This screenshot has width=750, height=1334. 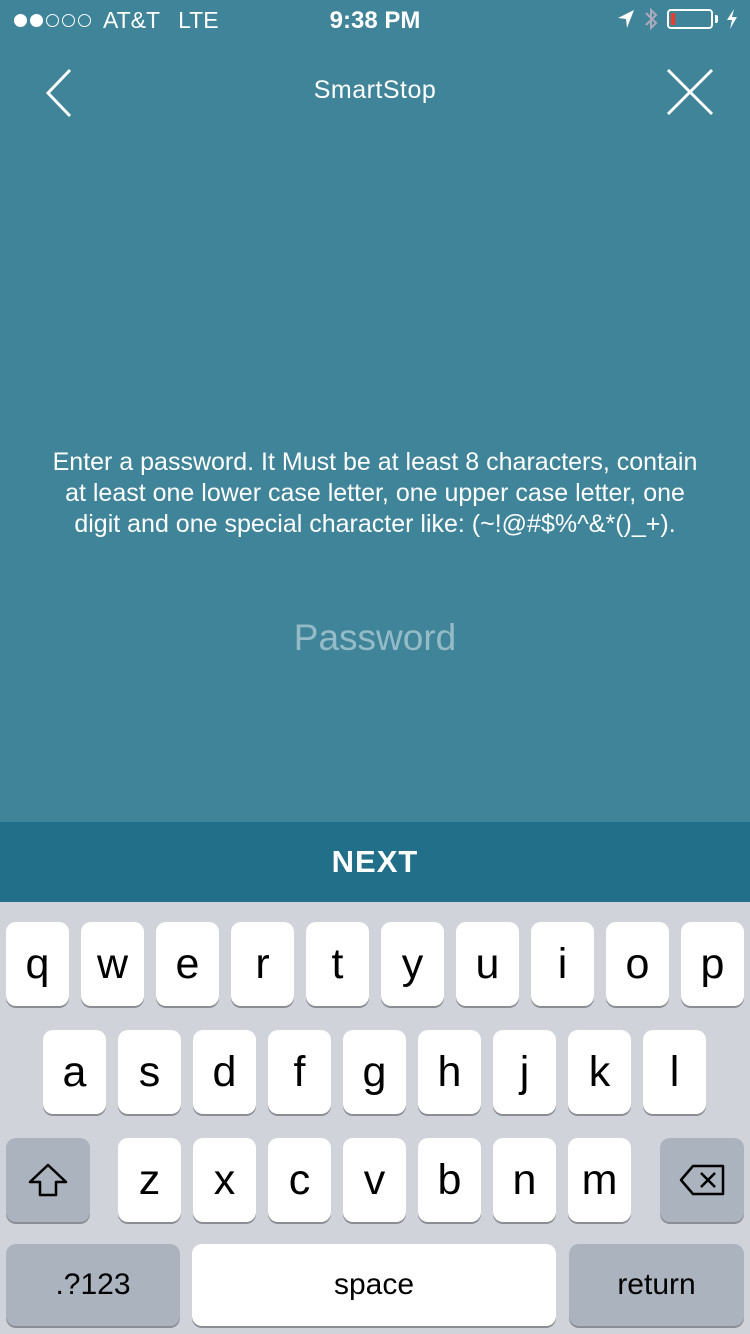 What do you see at coordinates (487, 964) in the screenshot?
I see `key-u: u` at bounding box center [487, 964].